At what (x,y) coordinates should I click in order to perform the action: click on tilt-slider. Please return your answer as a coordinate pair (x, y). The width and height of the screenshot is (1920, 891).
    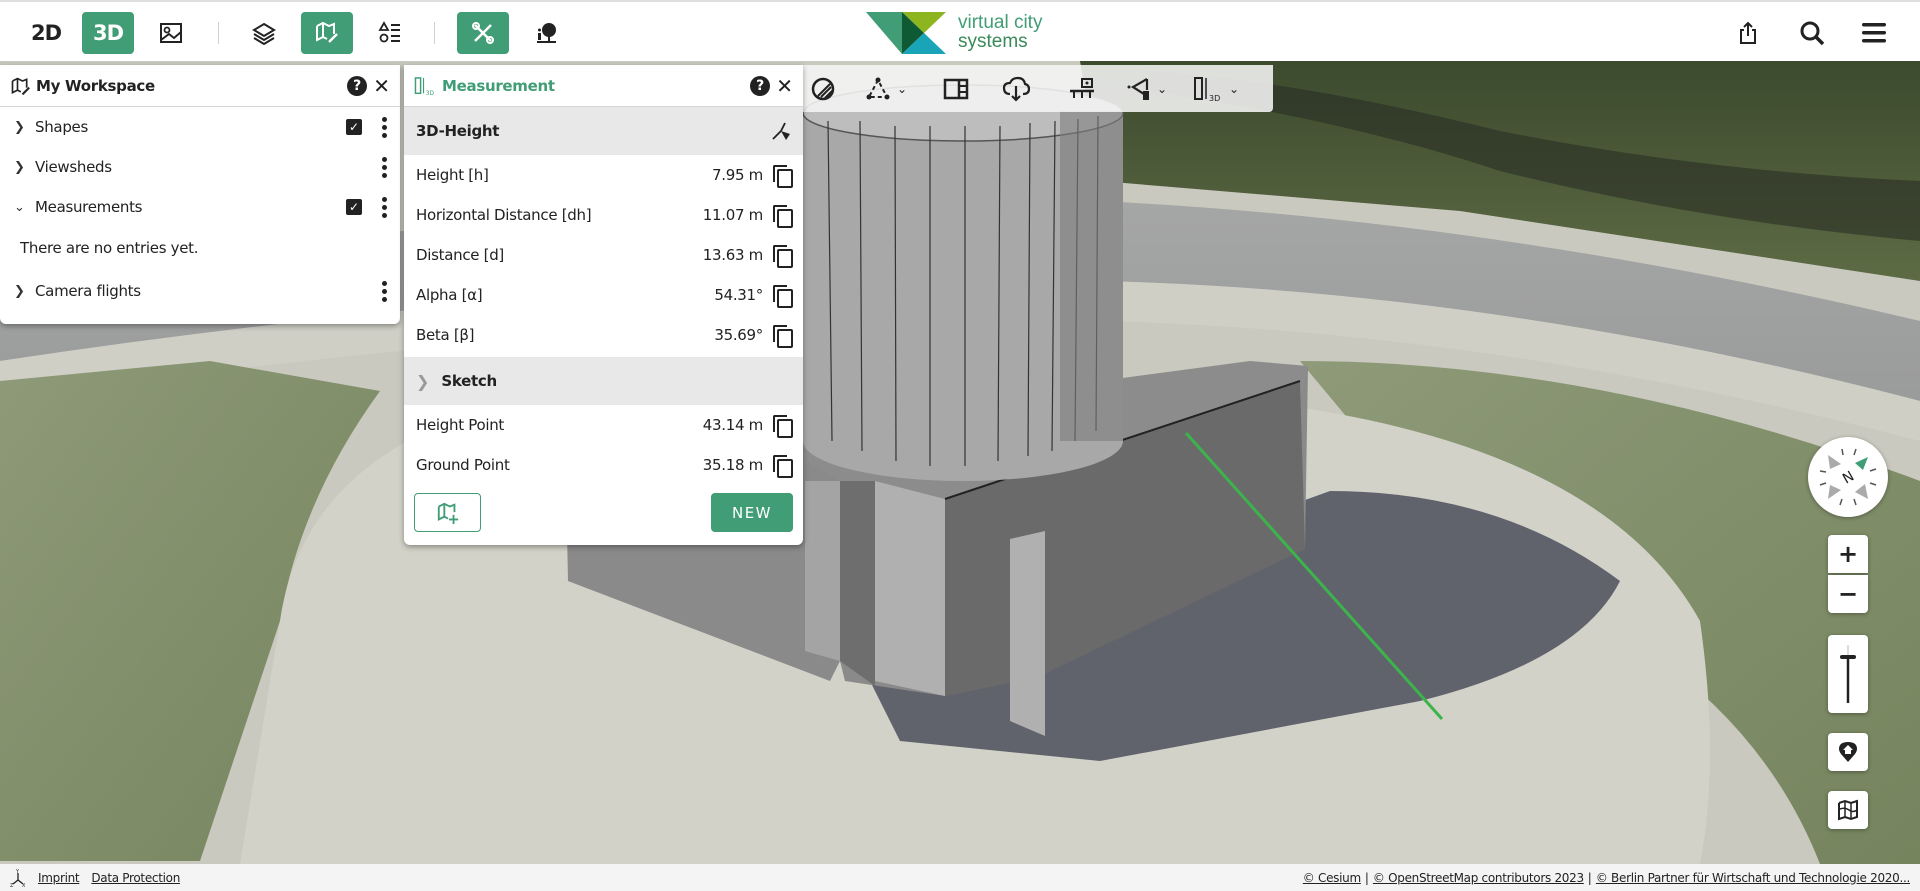
    Looking at the image, I should click on (1848, 674).